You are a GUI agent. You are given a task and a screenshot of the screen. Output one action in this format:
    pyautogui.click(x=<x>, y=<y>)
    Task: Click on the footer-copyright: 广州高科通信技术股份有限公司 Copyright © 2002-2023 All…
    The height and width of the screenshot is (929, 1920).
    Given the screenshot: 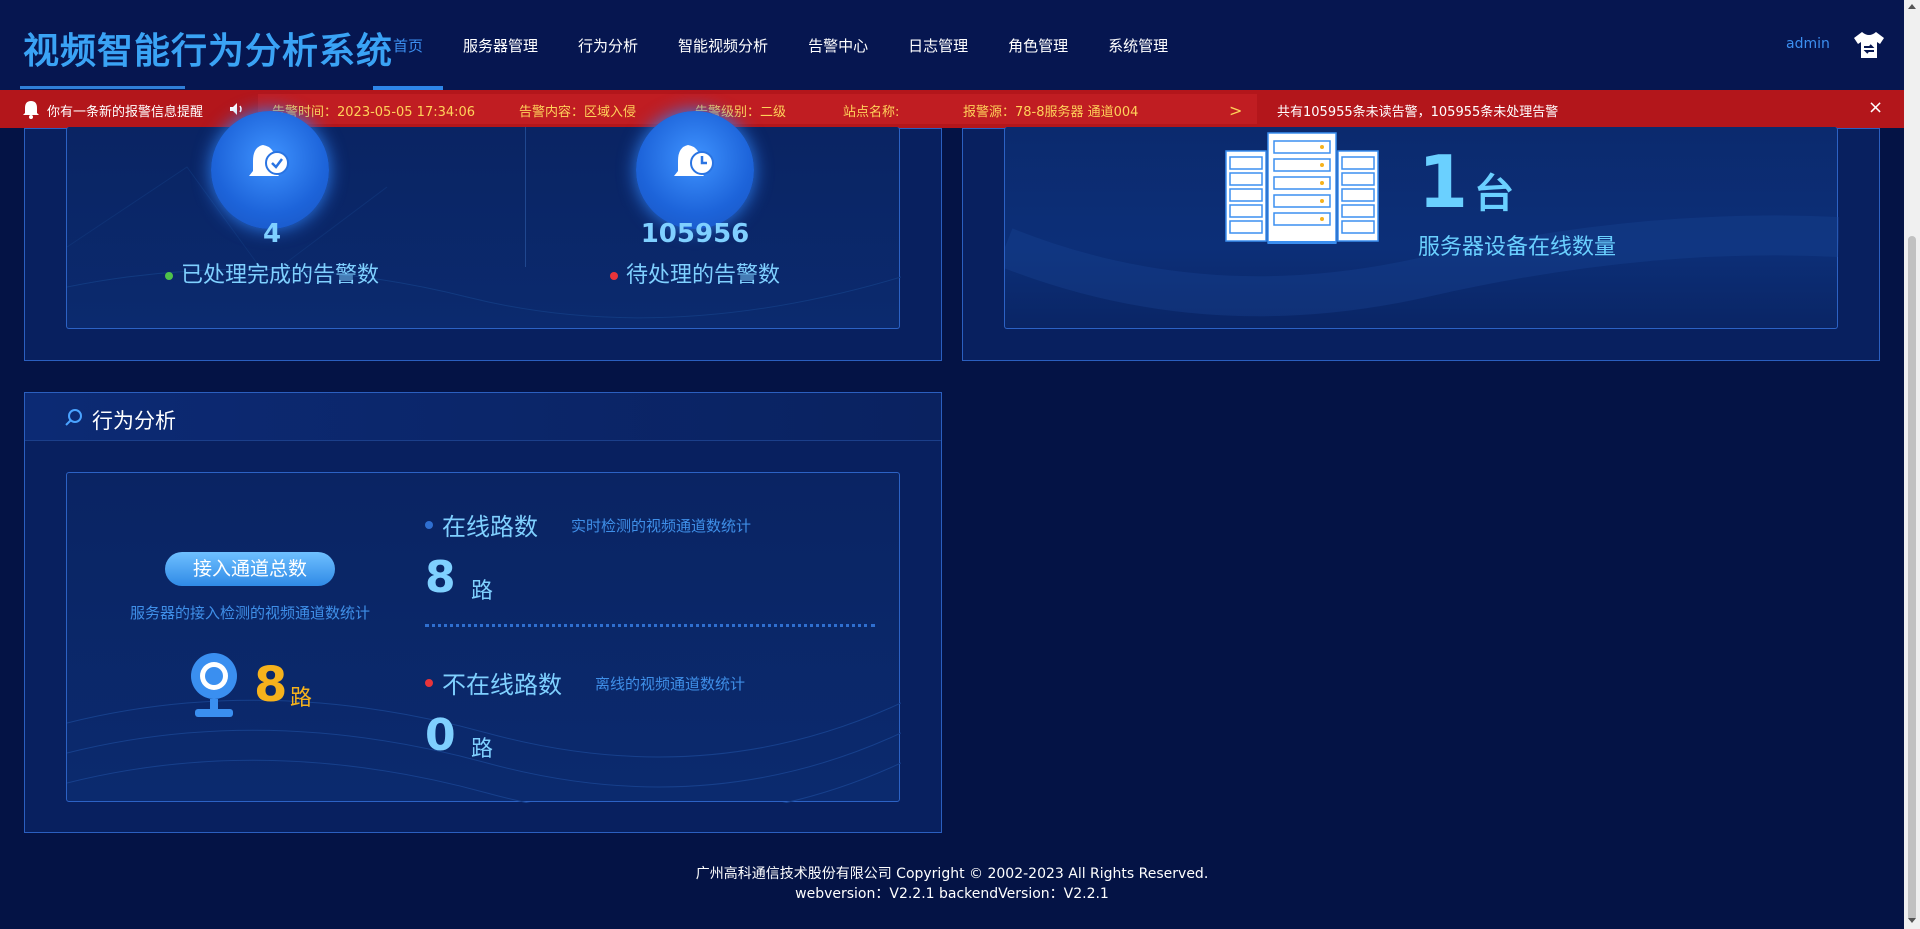 What is the action you would take?
    pyautogui.click(x=952, y=874)
    